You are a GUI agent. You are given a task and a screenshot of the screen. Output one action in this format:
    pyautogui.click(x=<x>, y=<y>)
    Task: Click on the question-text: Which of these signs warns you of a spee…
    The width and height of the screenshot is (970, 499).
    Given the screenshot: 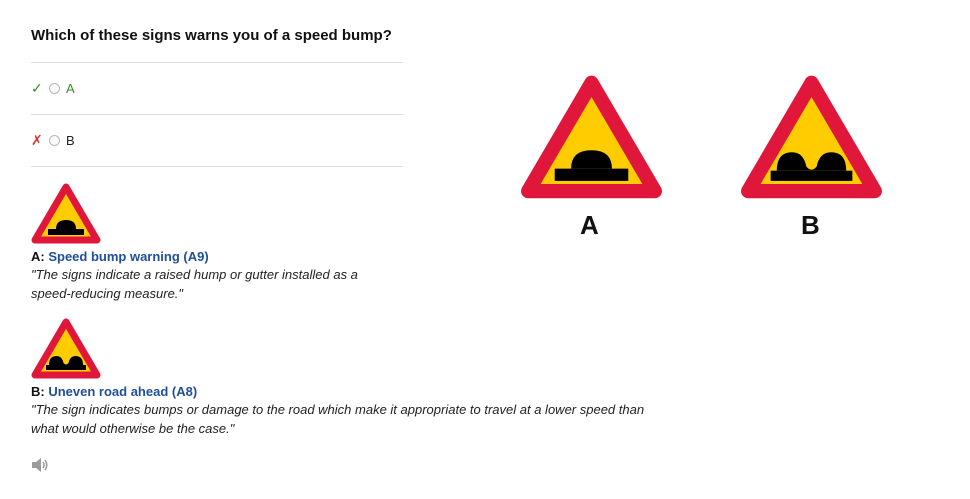 What is the action you would take?
    pyautogui.click(x=211, y=35)
    